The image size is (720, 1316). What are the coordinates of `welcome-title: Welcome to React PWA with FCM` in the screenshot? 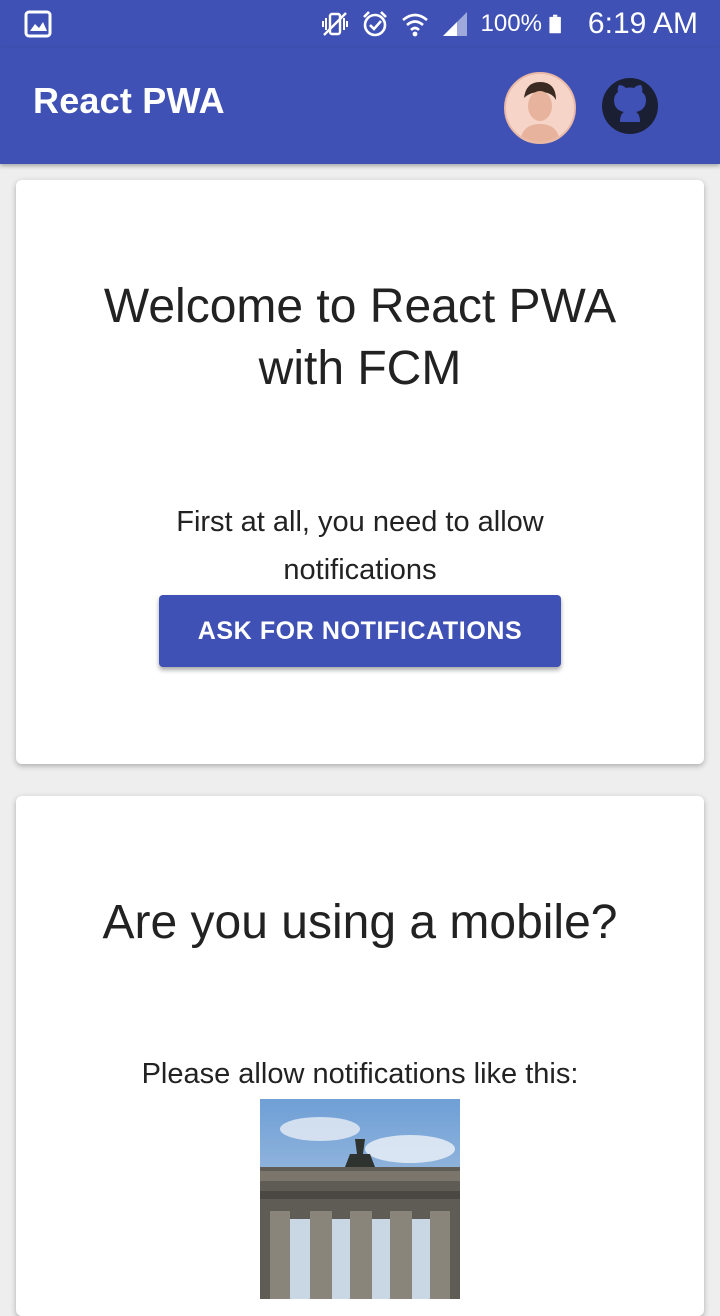 It's located at (360, 338).